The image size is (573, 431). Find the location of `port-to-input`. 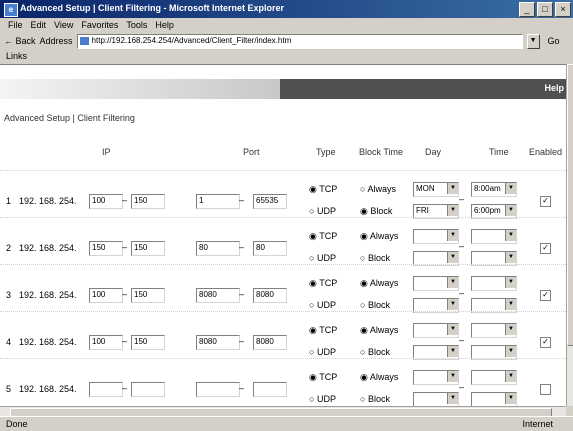

port-to-input is located at coordinates (270, 389).